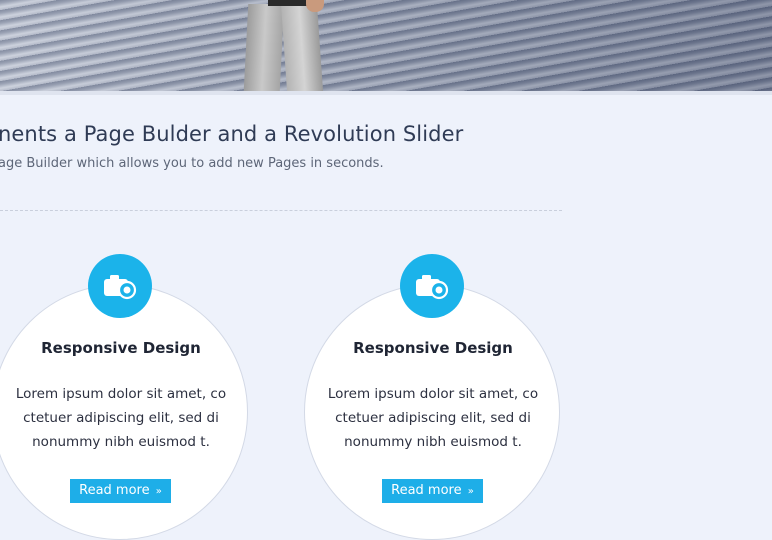 This screenshot has height=540, width=772. Describe the element at coordinates (386, 93) in the screenshot. I see `hero-bottom-edge` at that location.